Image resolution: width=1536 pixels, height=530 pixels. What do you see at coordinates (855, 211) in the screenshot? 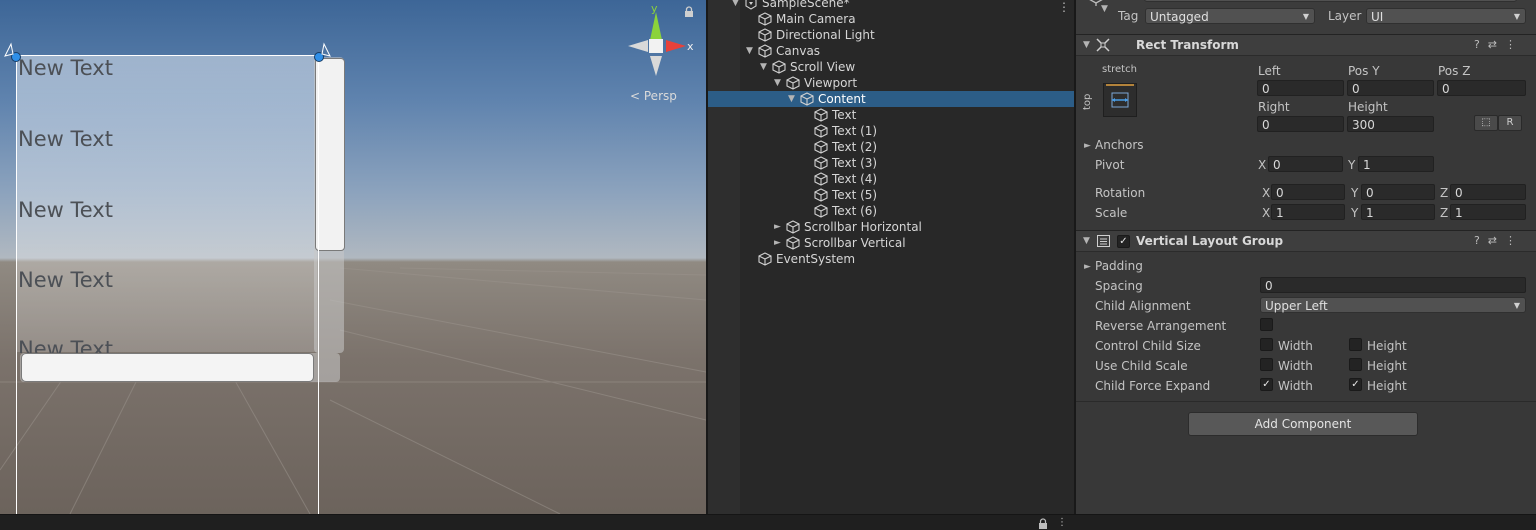
I see `hierarchy-item-label: Text (6)` at bounding box center [855, 211].